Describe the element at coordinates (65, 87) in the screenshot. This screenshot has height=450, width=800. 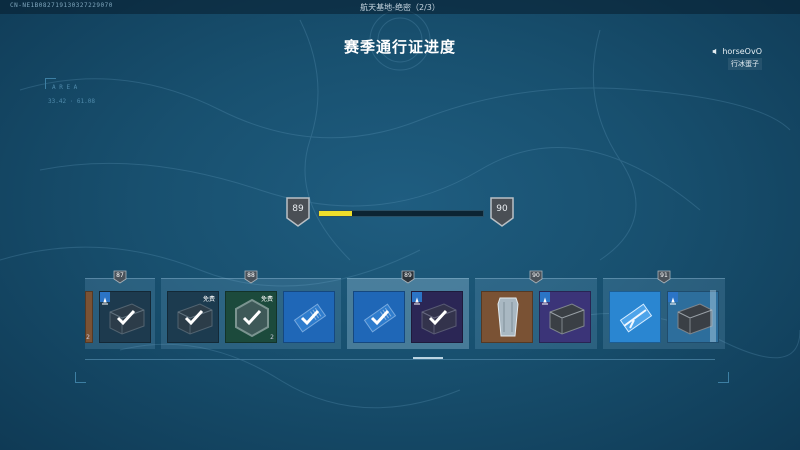
I see `hud-label: A R E A` at that location.